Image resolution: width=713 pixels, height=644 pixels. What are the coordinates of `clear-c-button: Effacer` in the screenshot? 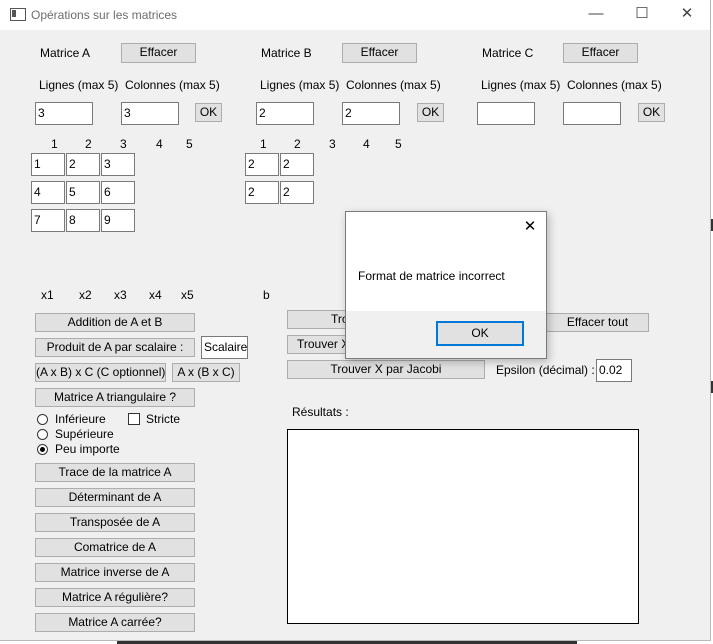 It's located at (600, 53).